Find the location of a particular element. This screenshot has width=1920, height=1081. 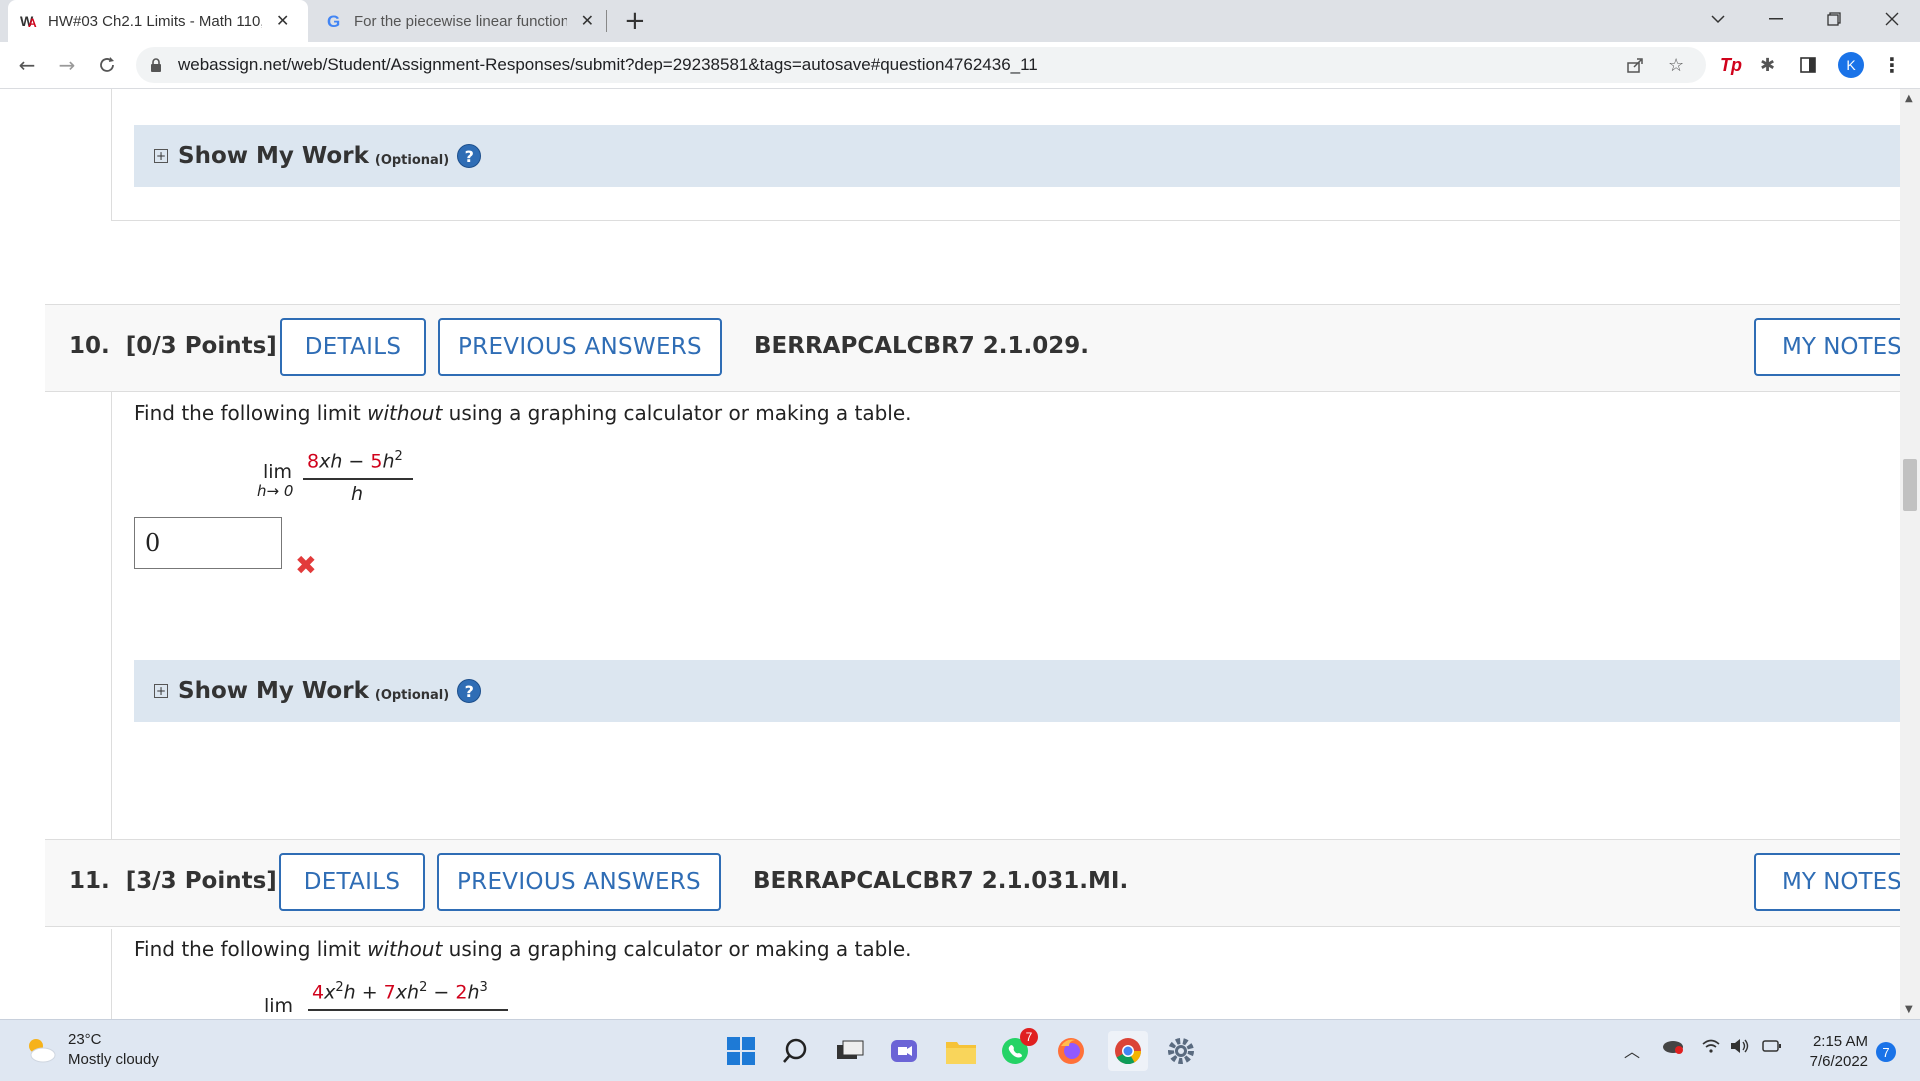

volume-icon is located at coordinates (1740, 1048).